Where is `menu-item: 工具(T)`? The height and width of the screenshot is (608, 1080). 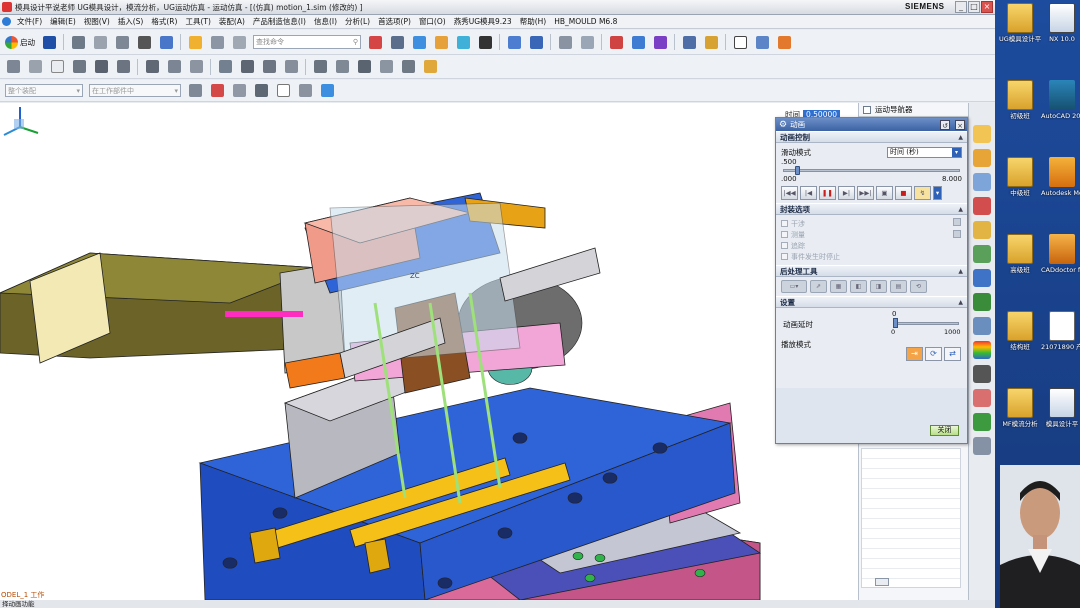
menu-item: 工具(T) is located at coordinates (197, 21).